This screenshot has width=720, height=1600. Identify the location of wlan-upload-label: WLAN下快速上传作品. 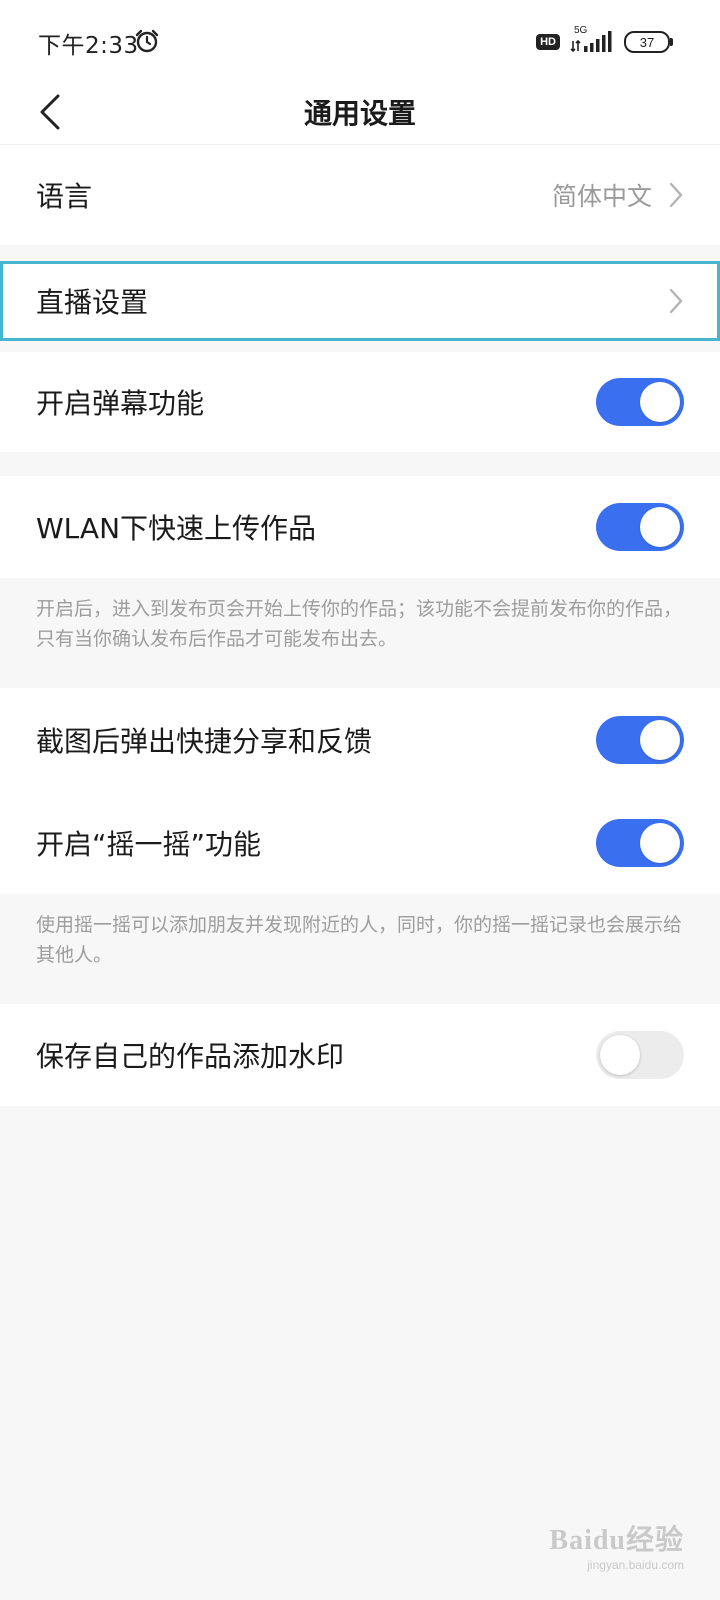
(176, 528).